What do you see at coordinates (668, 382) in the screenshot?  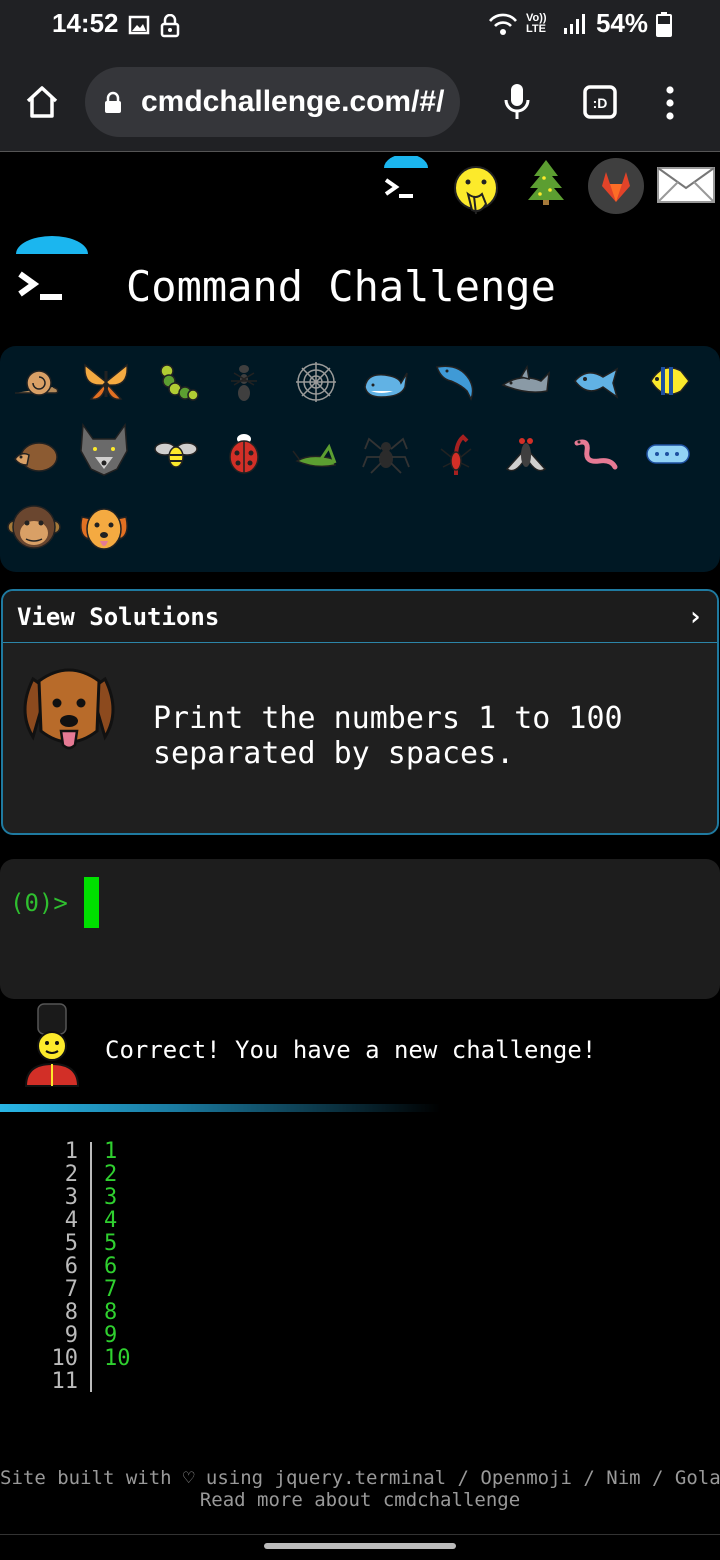 I see `tropical-fish-icon` at bounding box center [668, 382].